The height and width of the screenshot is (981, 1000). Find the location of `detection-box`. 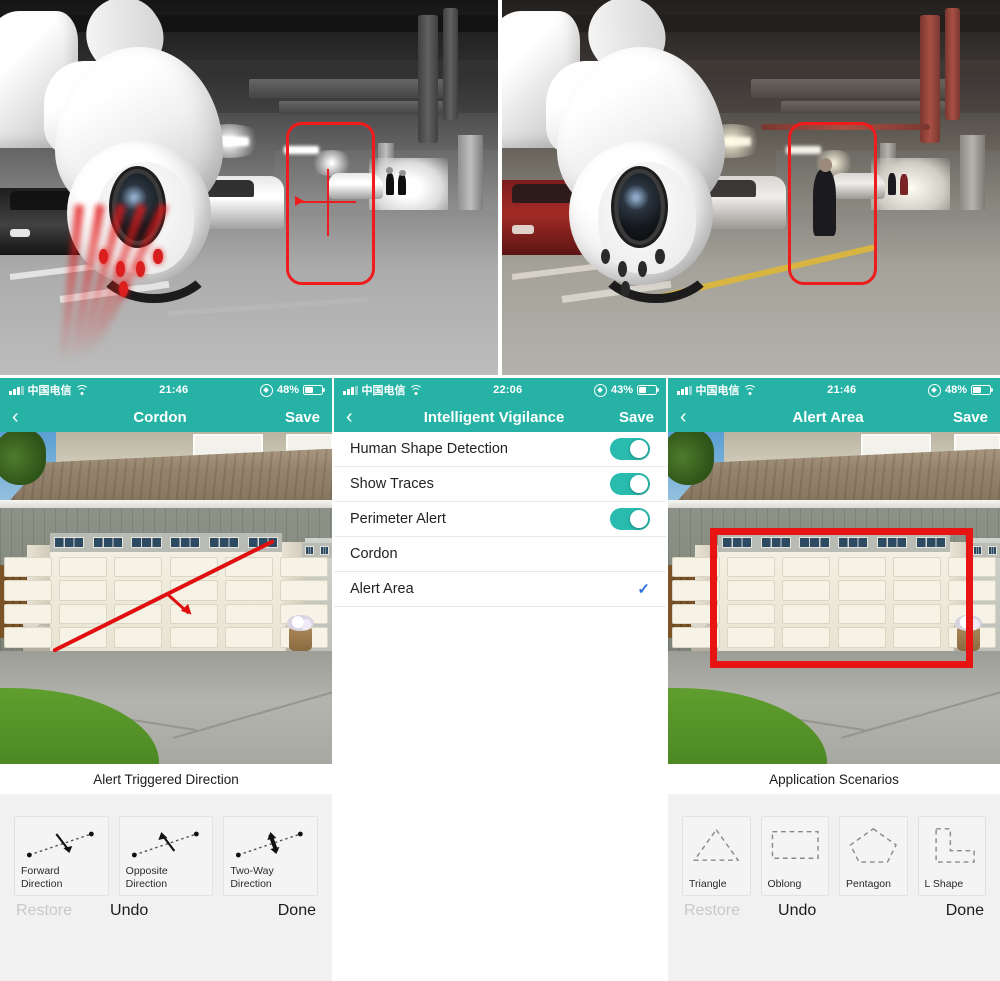

detection-box is located at coordinates (832, 203).